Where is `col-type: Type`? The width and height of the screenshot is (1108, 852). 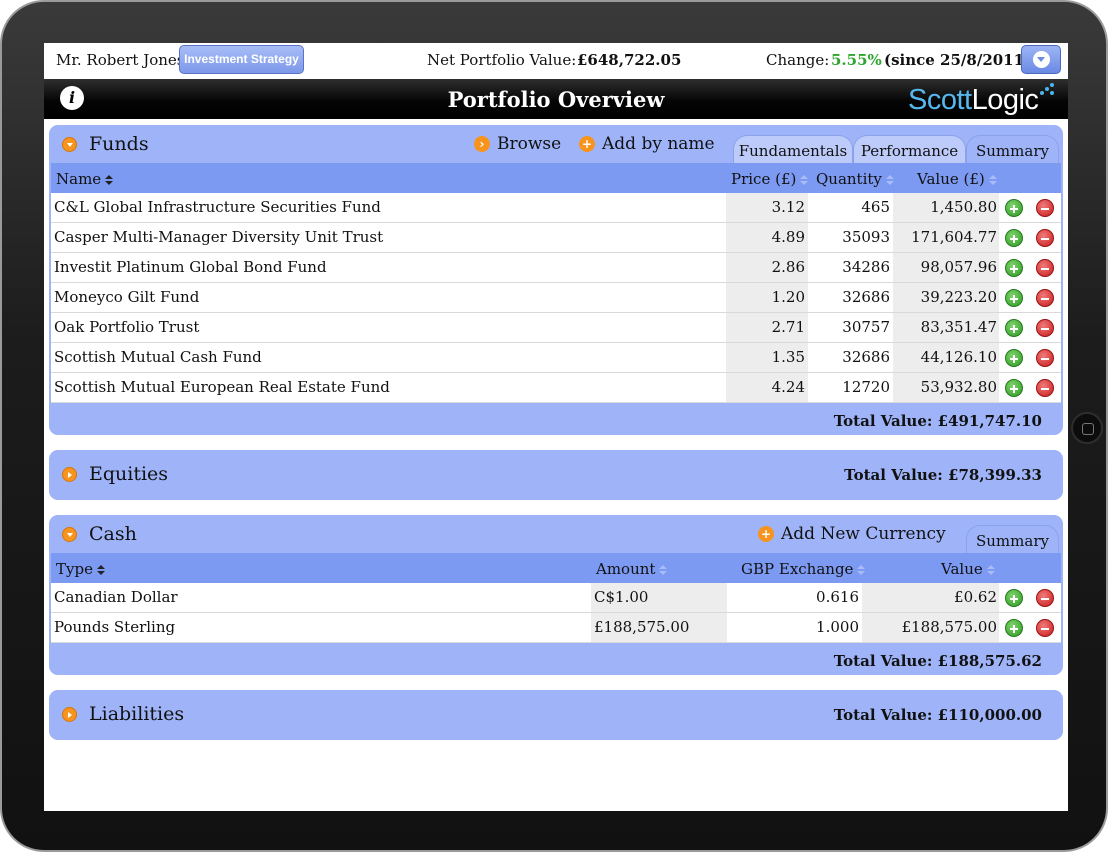 col-type: Type is located at coordinates (80, 569).